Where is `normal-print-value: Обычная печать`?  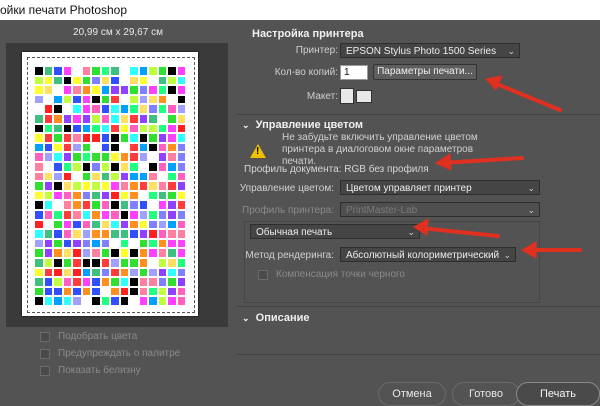
normal-print-value: Обычная печать is located at coordinates (294, 232).